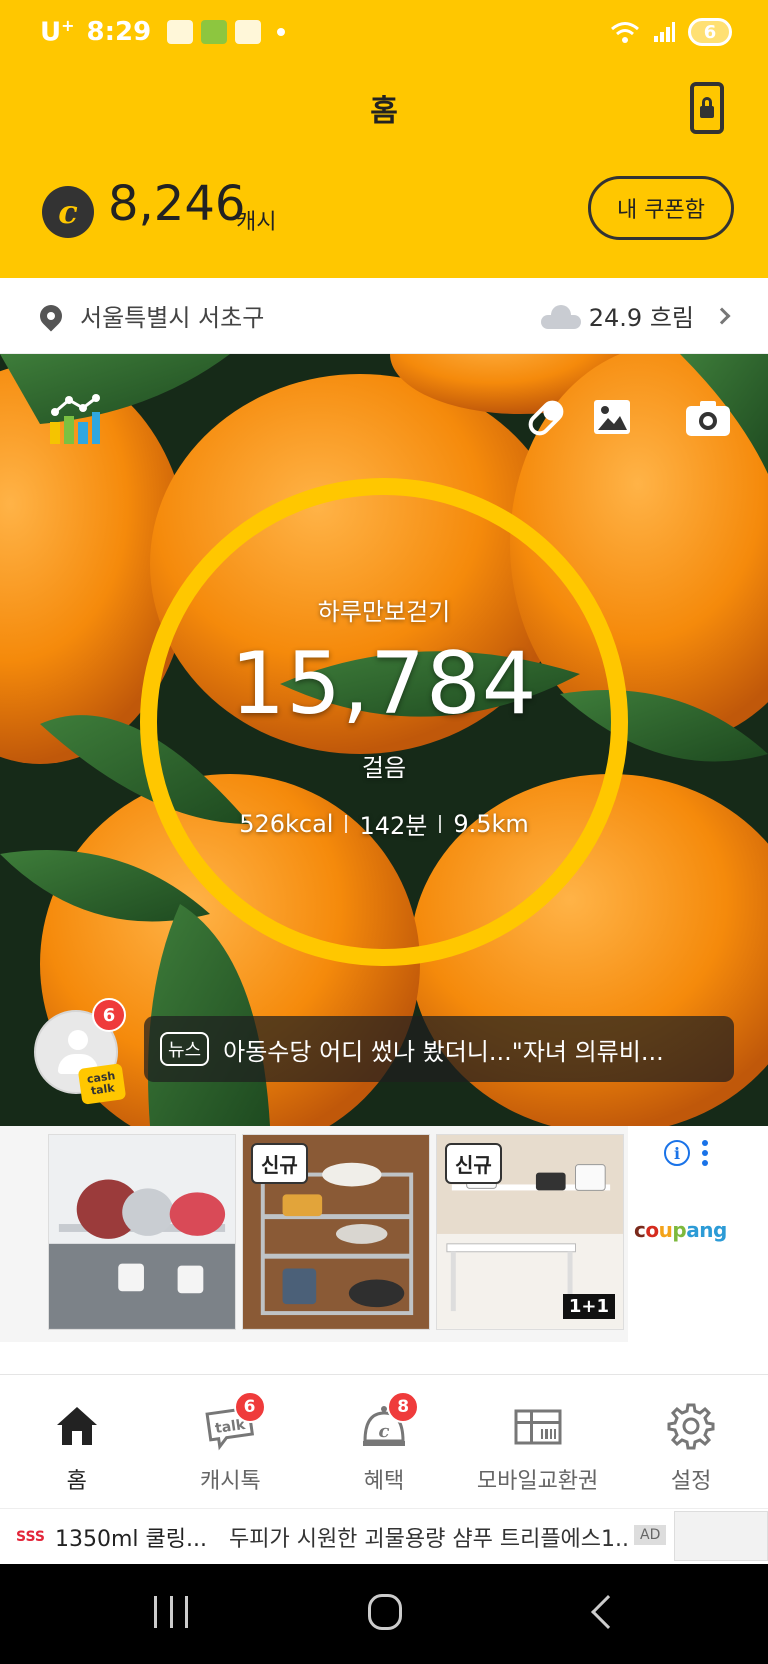  Describe the element at coordinates (393, 826) in the screenshot. I see `minutes-value: 142분` at that location.